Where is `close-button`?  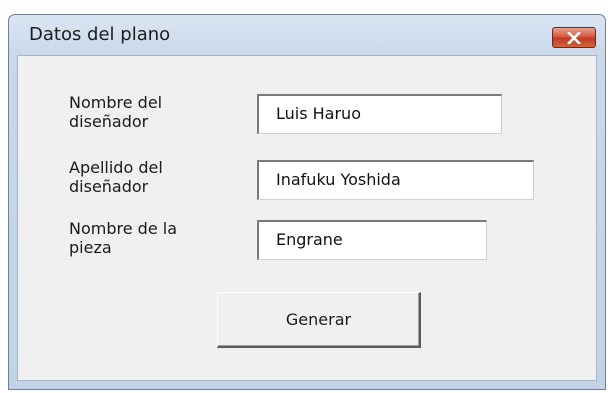
close-button is located at coordinates (574, 37).